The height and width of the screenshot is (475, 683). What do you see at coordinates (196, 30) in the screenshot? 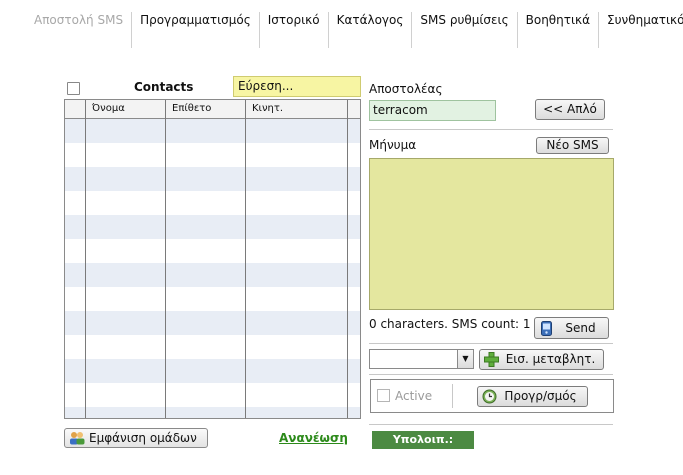
I see `tab-scheduling: Προγραμματισμός` at bounding box center [196, 30].